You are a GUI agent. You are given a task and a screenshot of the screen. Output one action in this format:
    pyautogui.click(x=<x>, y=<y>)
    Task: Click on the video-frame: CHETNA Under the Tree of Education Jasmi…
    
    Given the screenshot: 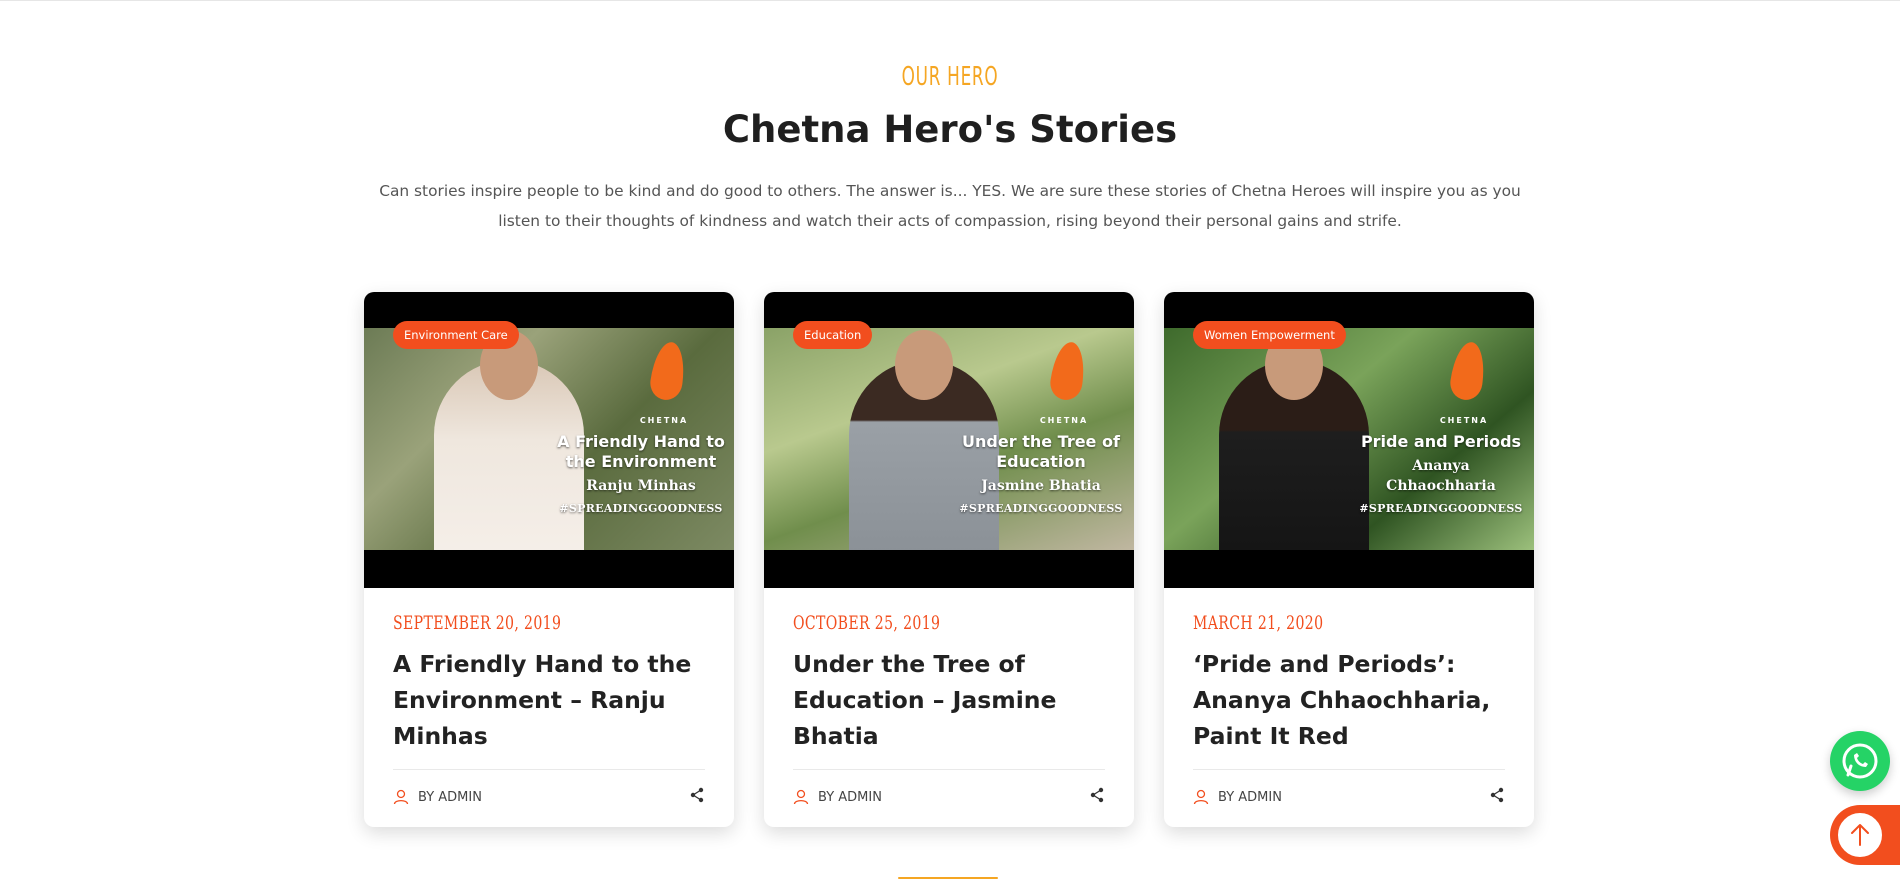 What is the action you would take?
    pyautogui.click(x=949, y=439)
    